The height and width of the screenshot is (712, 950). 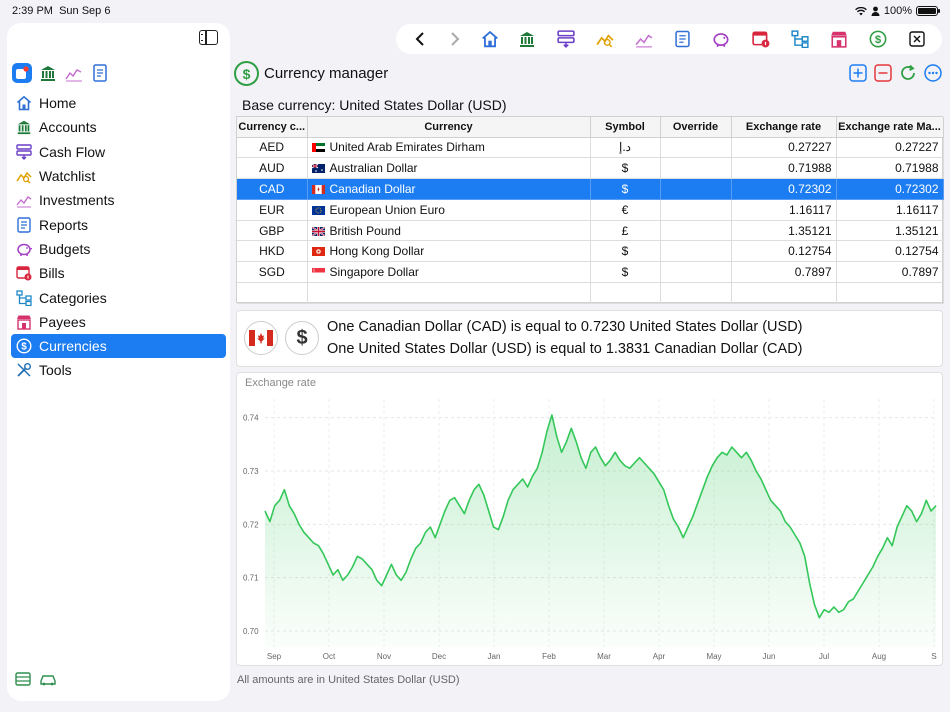 What do you see at coordinates (625, 127) in the screenshot?
I see `column-header-symbol: Symbol` at bounding box center [625, 127].